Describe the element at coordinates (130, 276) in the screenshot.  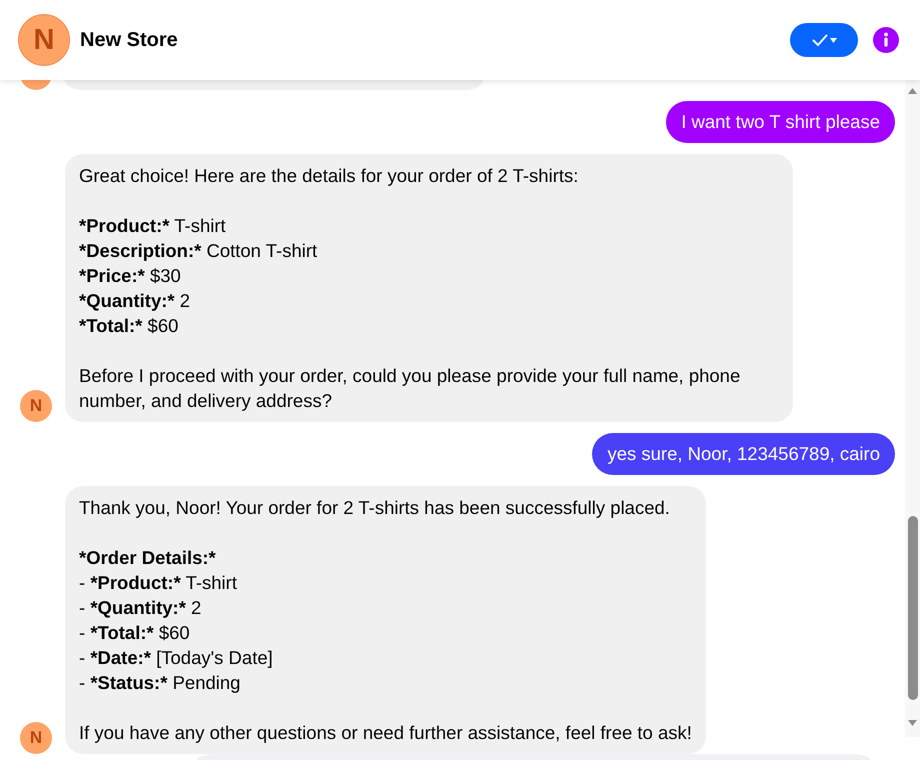
I see `message-text: *Price:* $30` at that location.